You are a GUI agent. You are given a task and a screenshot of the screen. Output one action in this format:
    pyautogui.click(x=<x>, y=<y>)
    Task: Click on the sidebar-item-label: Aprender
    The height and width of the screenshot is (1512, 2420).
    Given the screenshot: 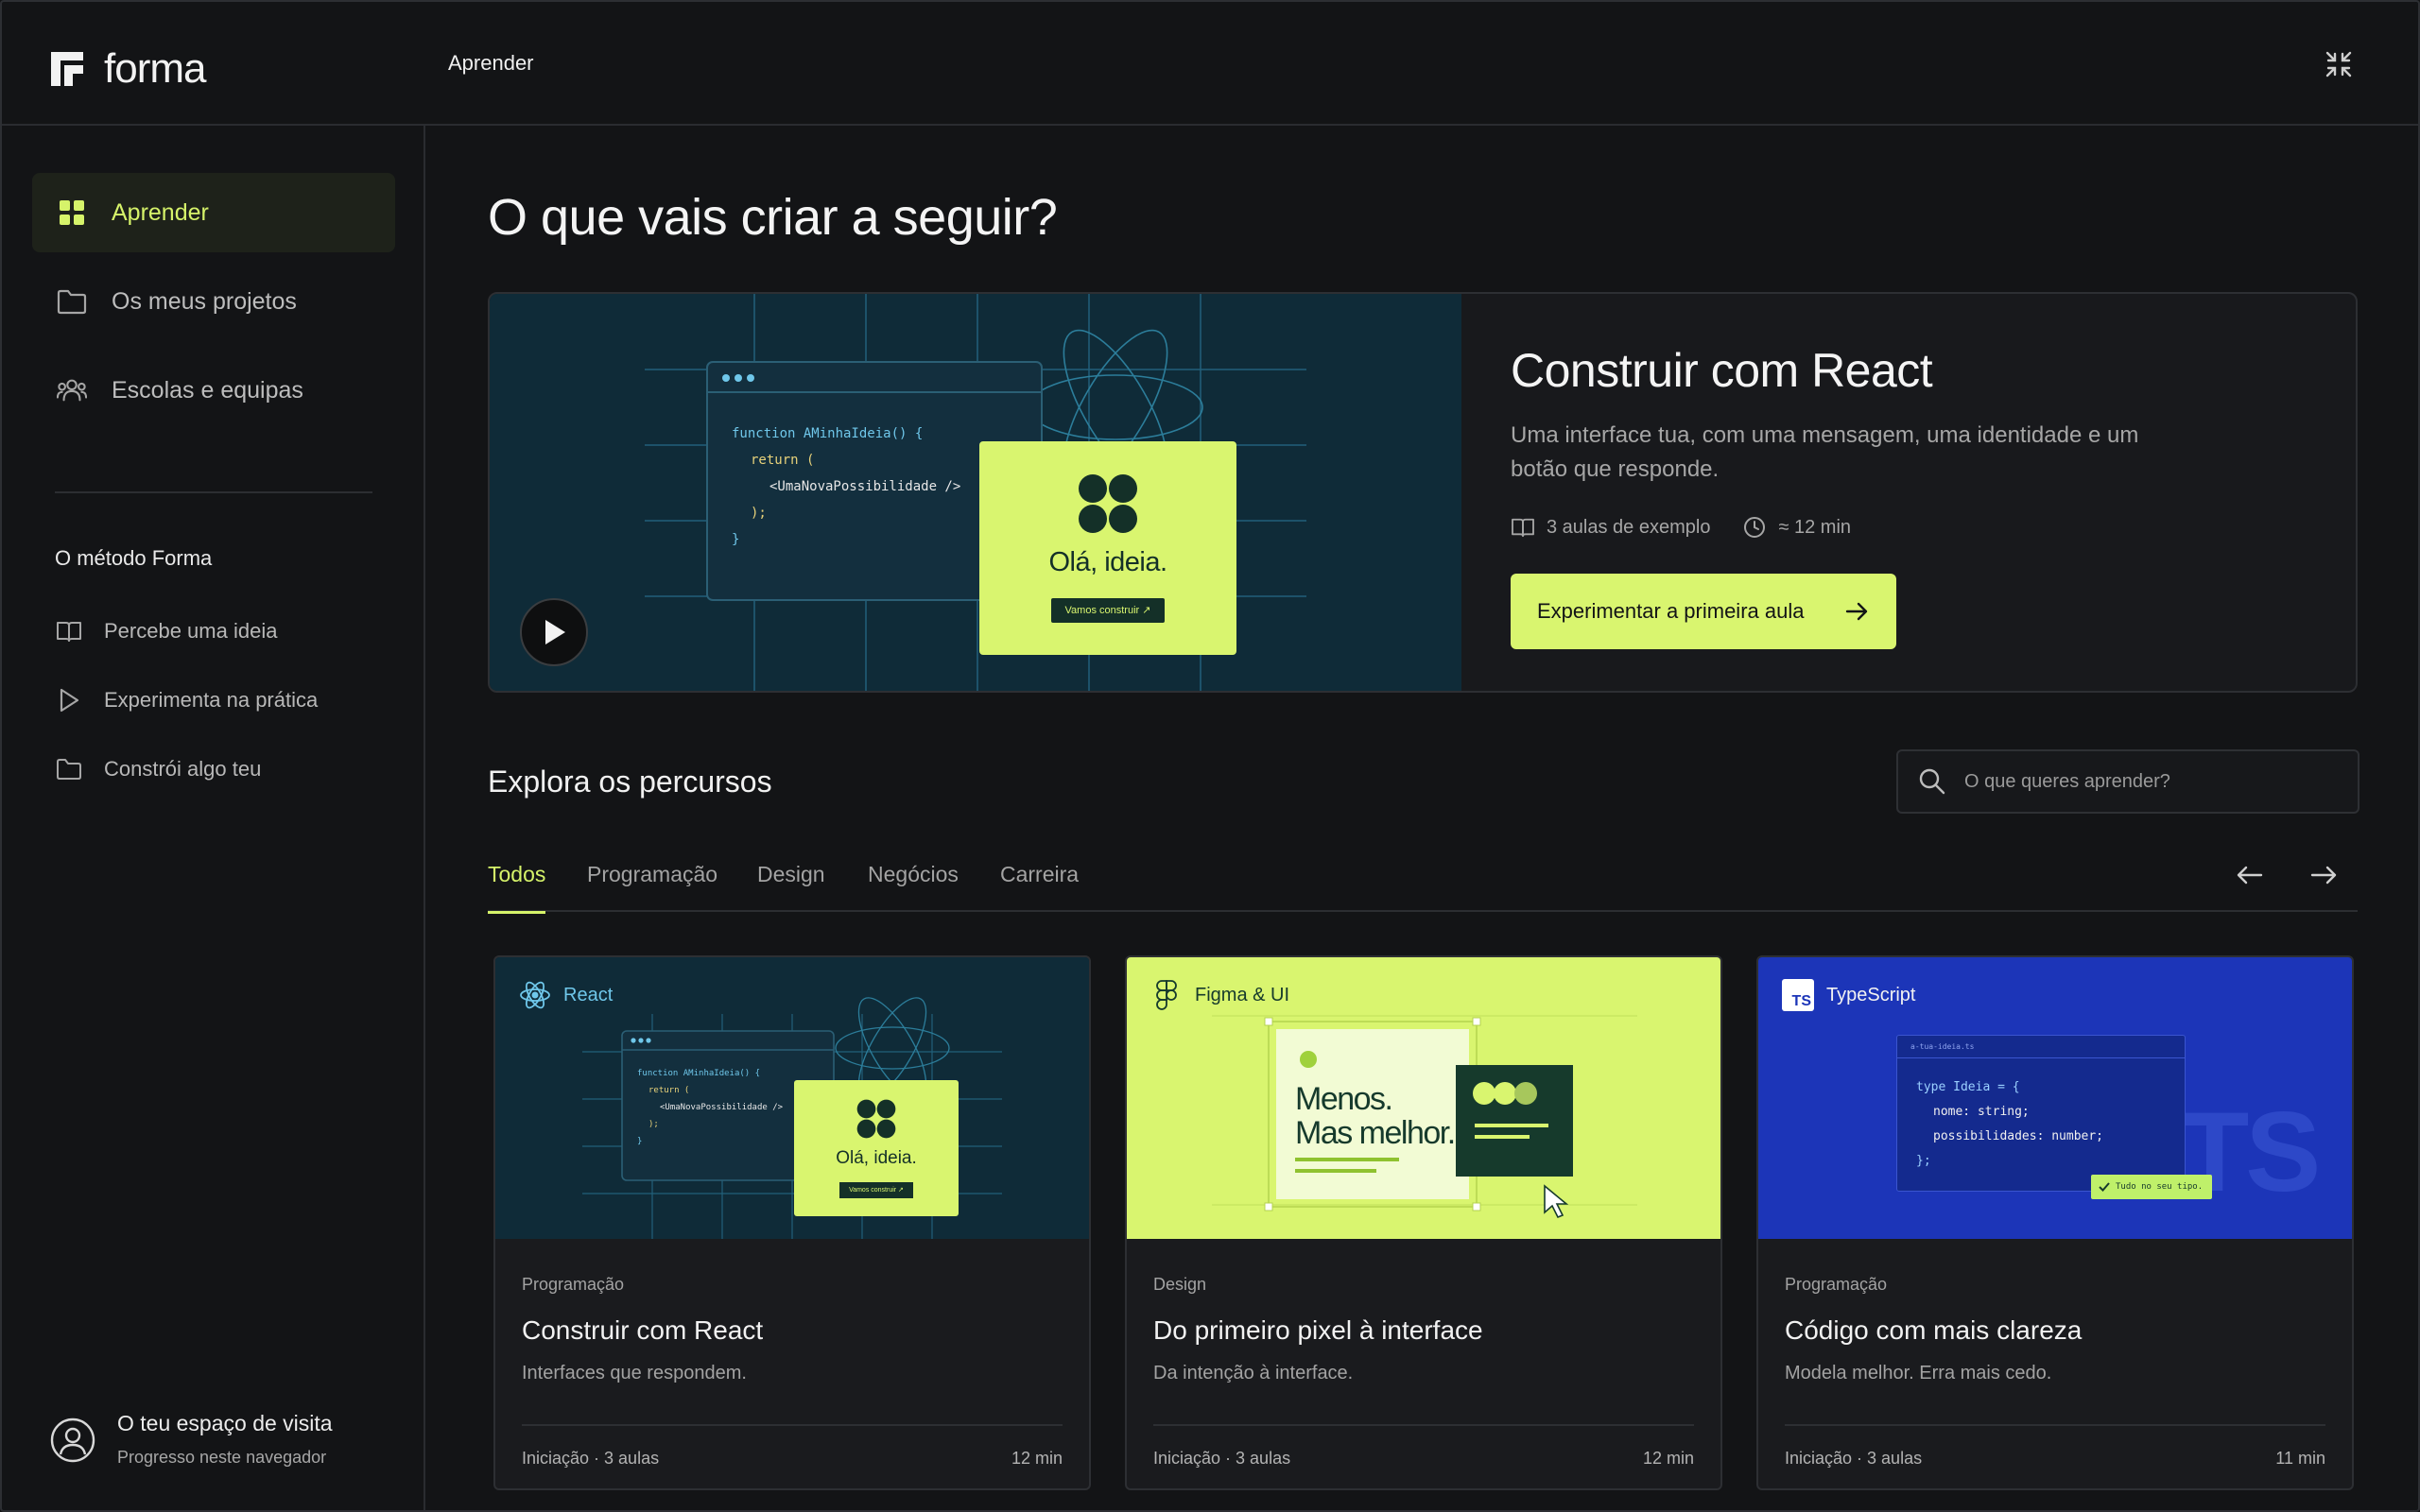 What is the action you would take?
    pyautogui.click(x=161, y=212)
    